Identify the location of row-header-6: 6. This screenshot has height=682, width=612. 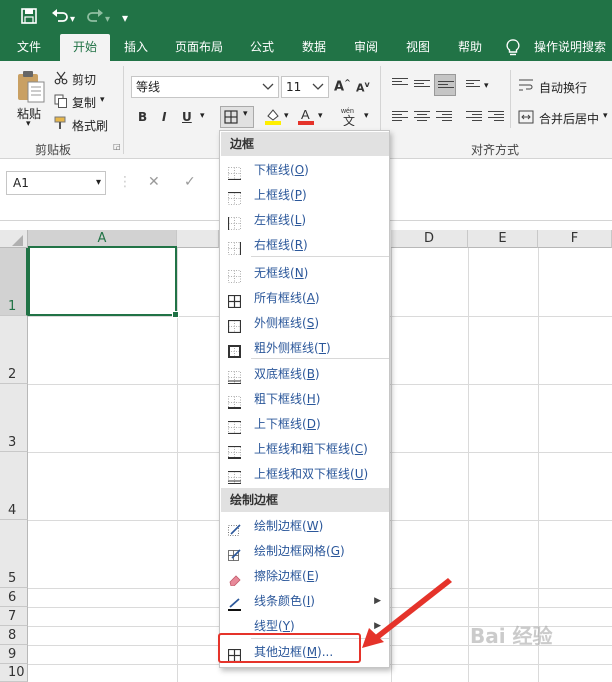
(14, 597).